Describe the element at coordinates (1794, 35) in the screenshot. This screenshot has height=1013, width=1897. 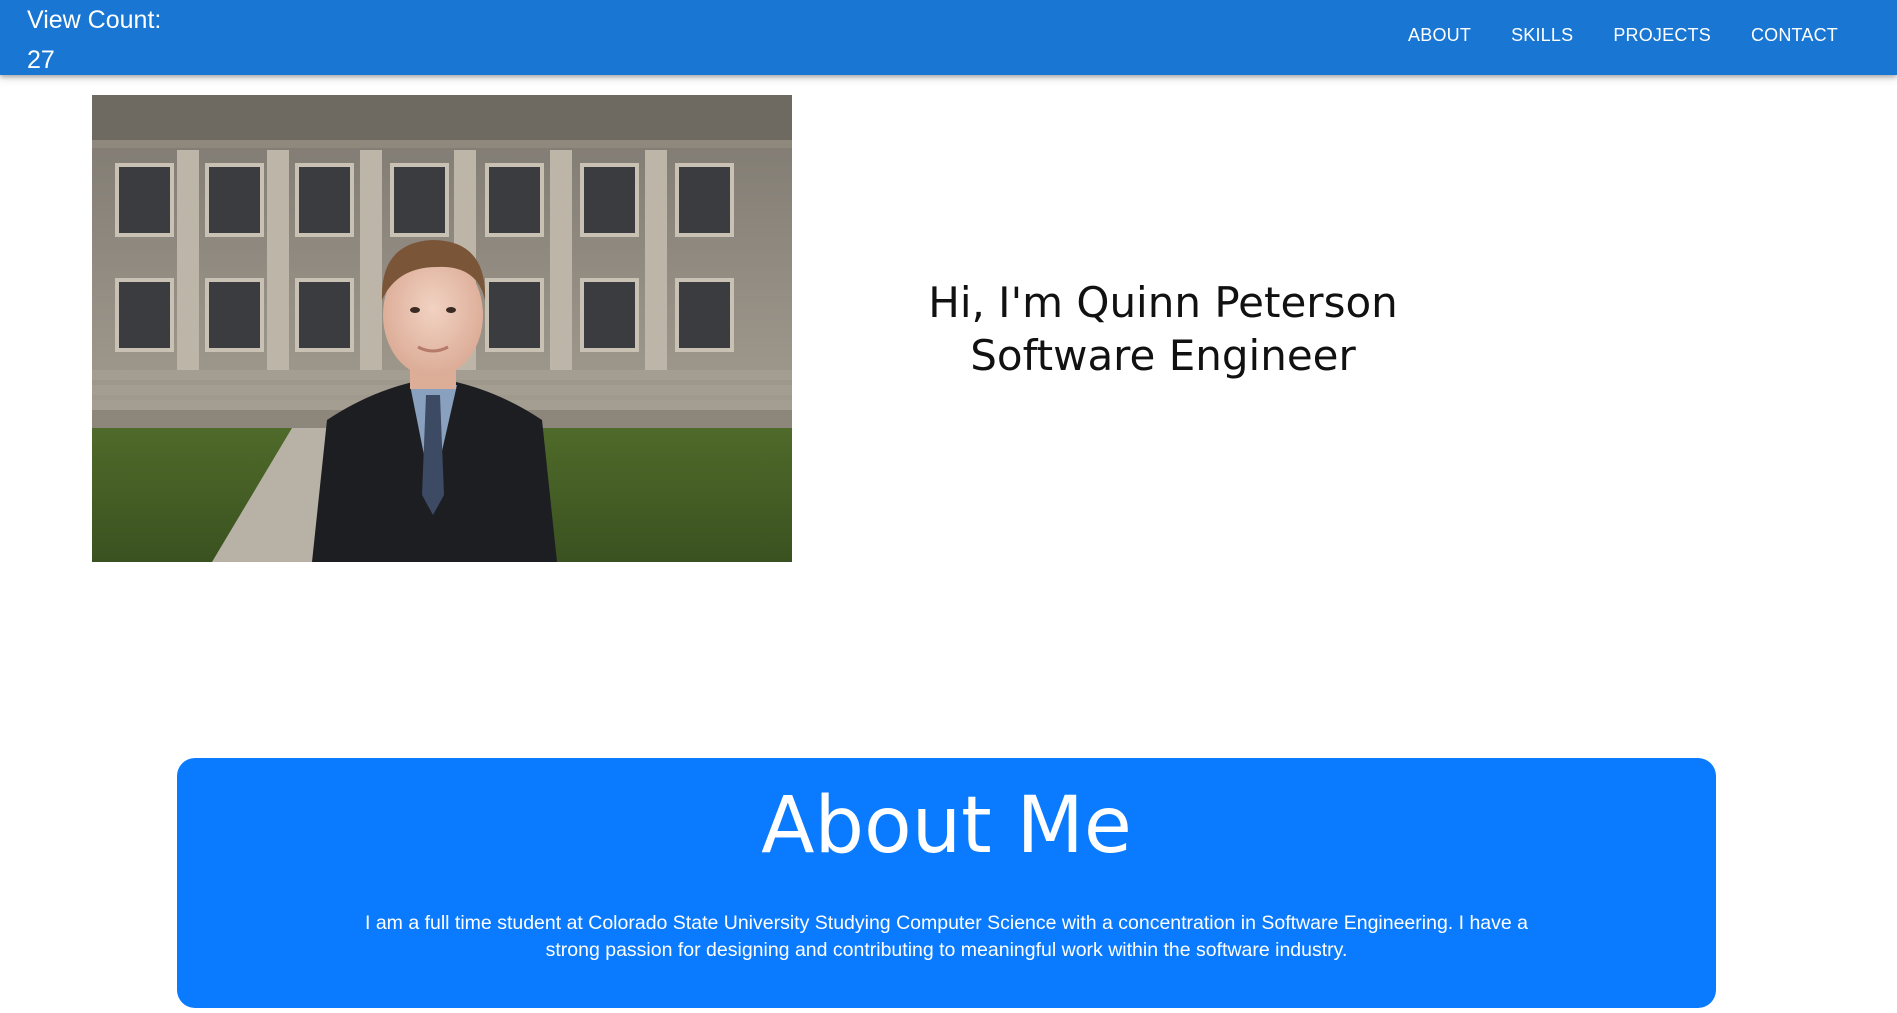
I see `nav-contact: CONTACT` at that location.